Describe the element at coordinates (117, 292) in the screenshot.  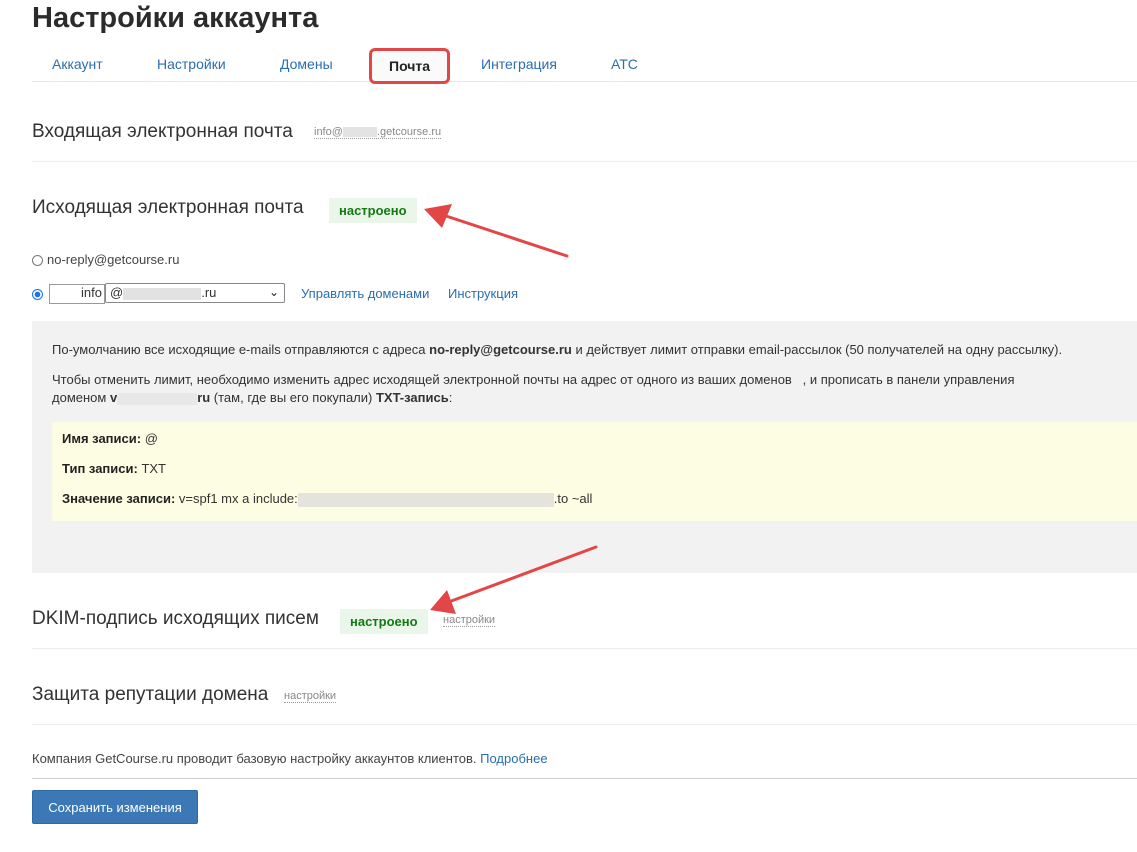
I see `domain-prefix: @` at that location.